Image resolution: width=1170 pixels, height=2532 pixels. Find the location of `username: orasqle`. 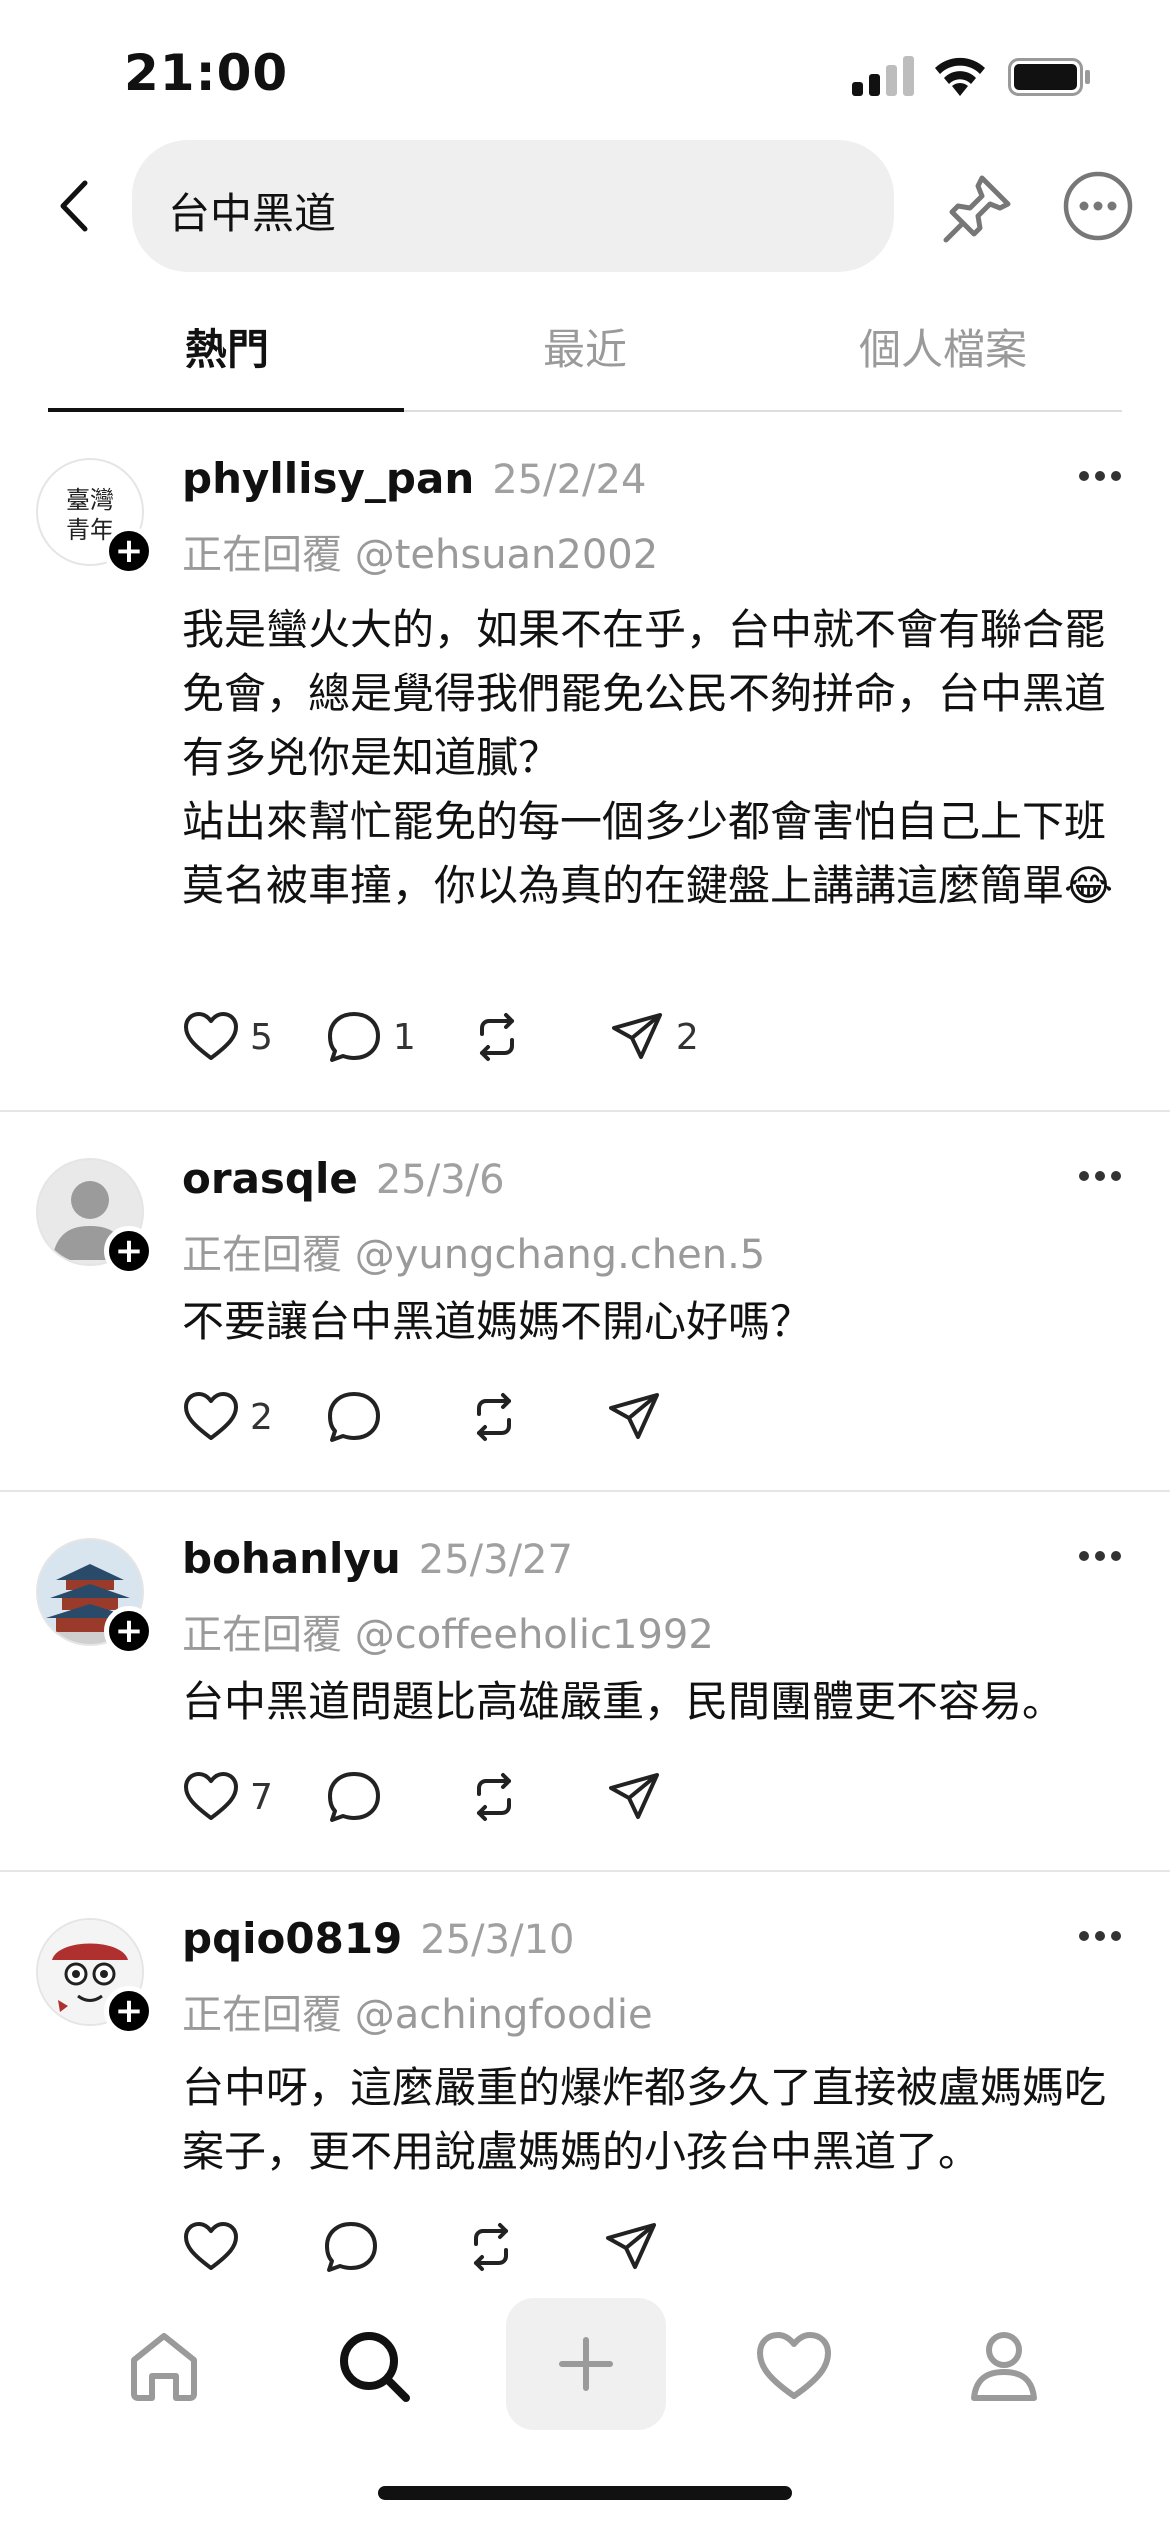

username: orasqle is located at coordinates (270, 1178).